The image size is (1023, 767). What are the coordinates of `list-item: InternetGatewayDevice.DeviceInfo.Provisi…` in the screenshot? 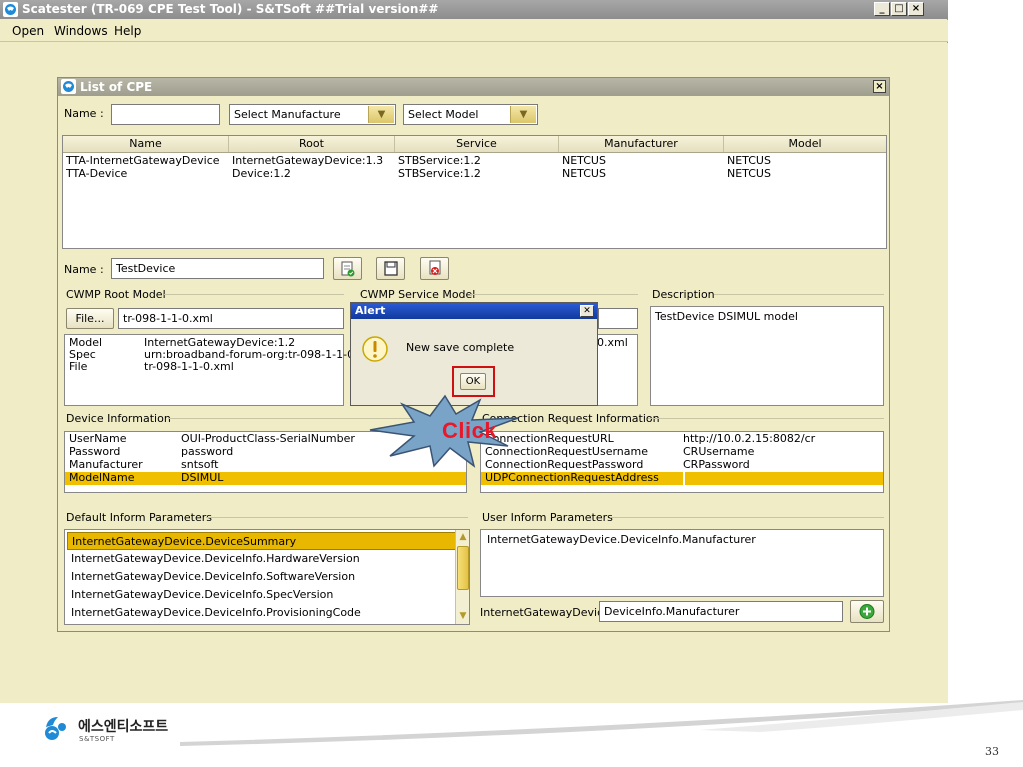 It's located at (267, 613).